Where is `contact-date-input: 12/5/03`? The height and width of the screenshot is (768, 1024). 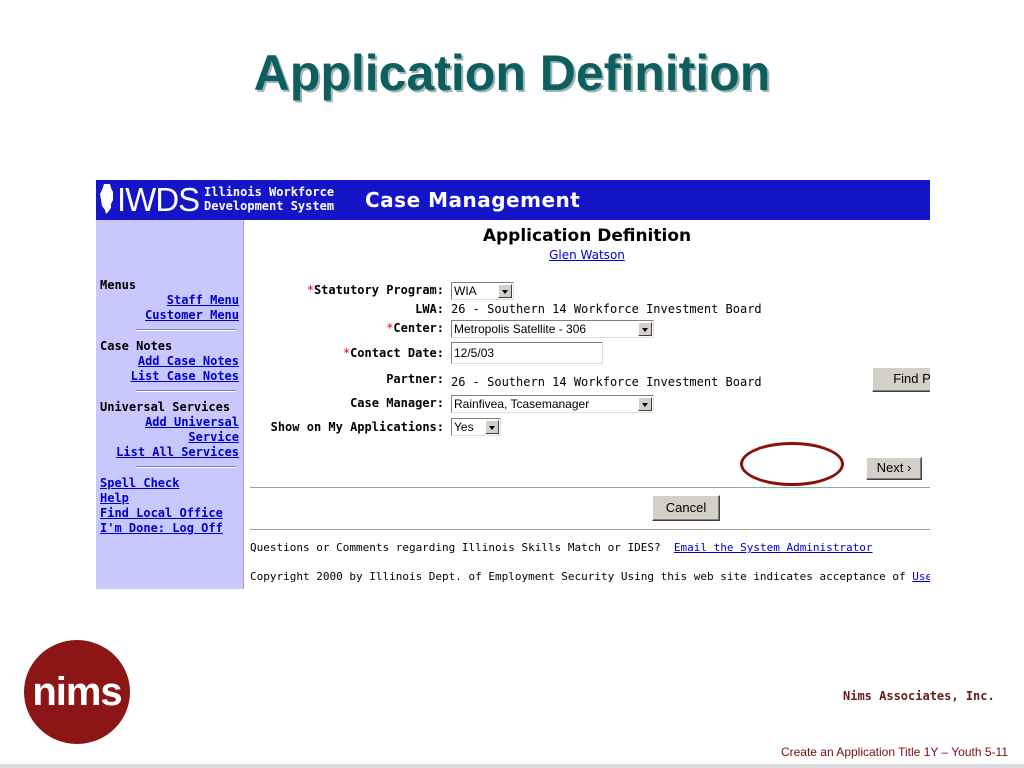 contact-date-input: 12/5/03 is located at coordinates (527, 353).